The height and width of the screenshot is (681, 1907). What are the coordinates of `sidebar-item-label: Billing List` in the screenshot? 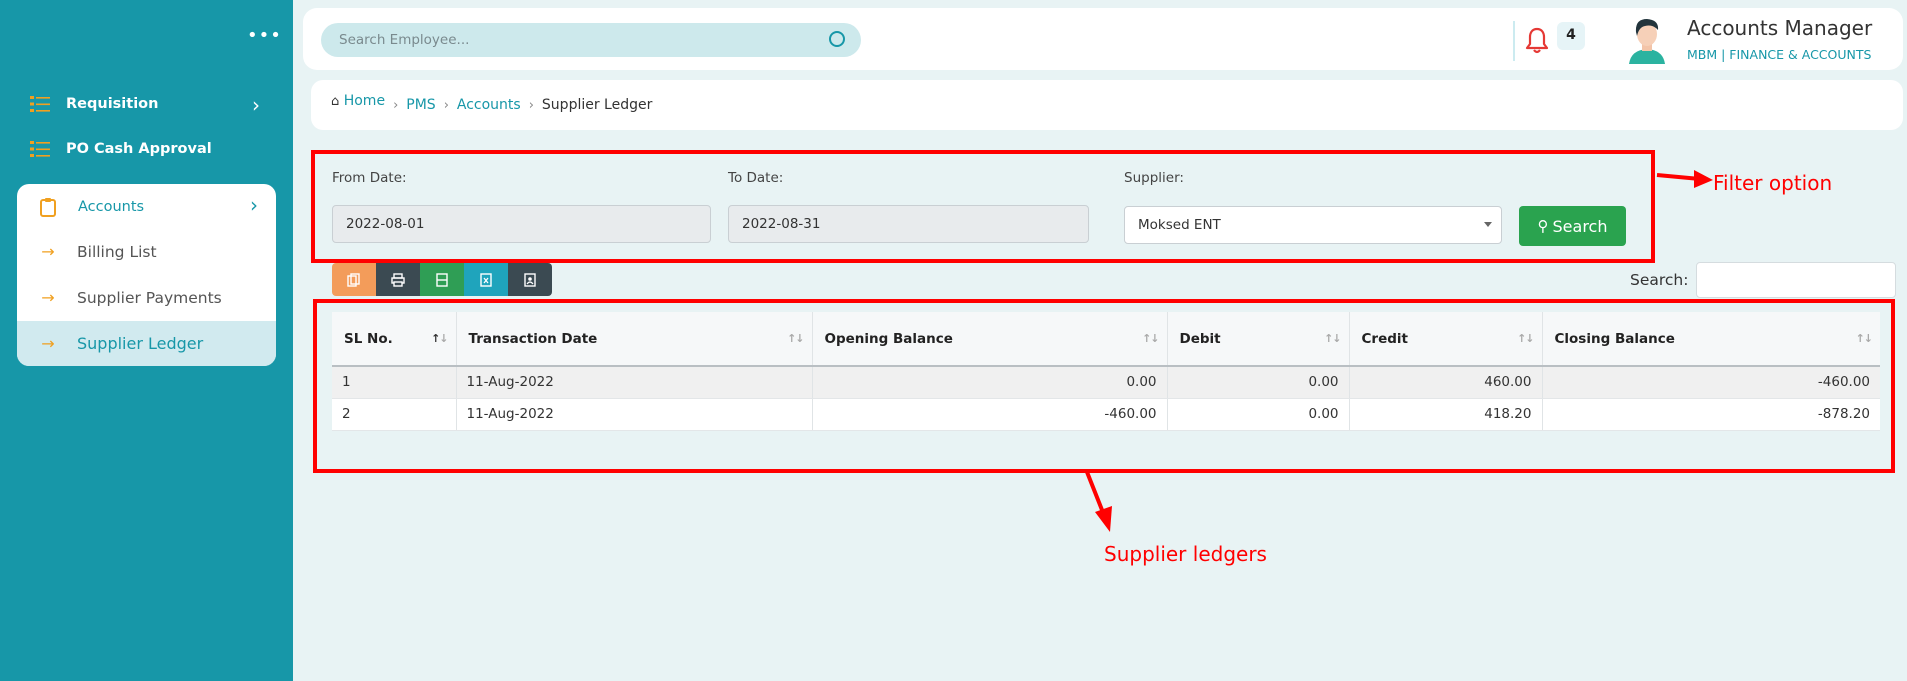 It's located at (117, 251).